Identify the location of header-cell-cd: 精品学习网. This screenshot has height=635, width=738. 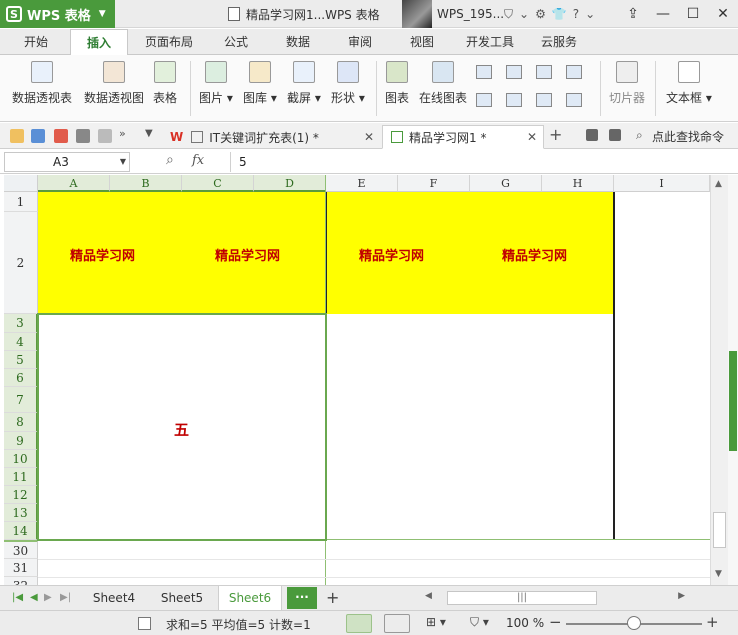
(247, 254).